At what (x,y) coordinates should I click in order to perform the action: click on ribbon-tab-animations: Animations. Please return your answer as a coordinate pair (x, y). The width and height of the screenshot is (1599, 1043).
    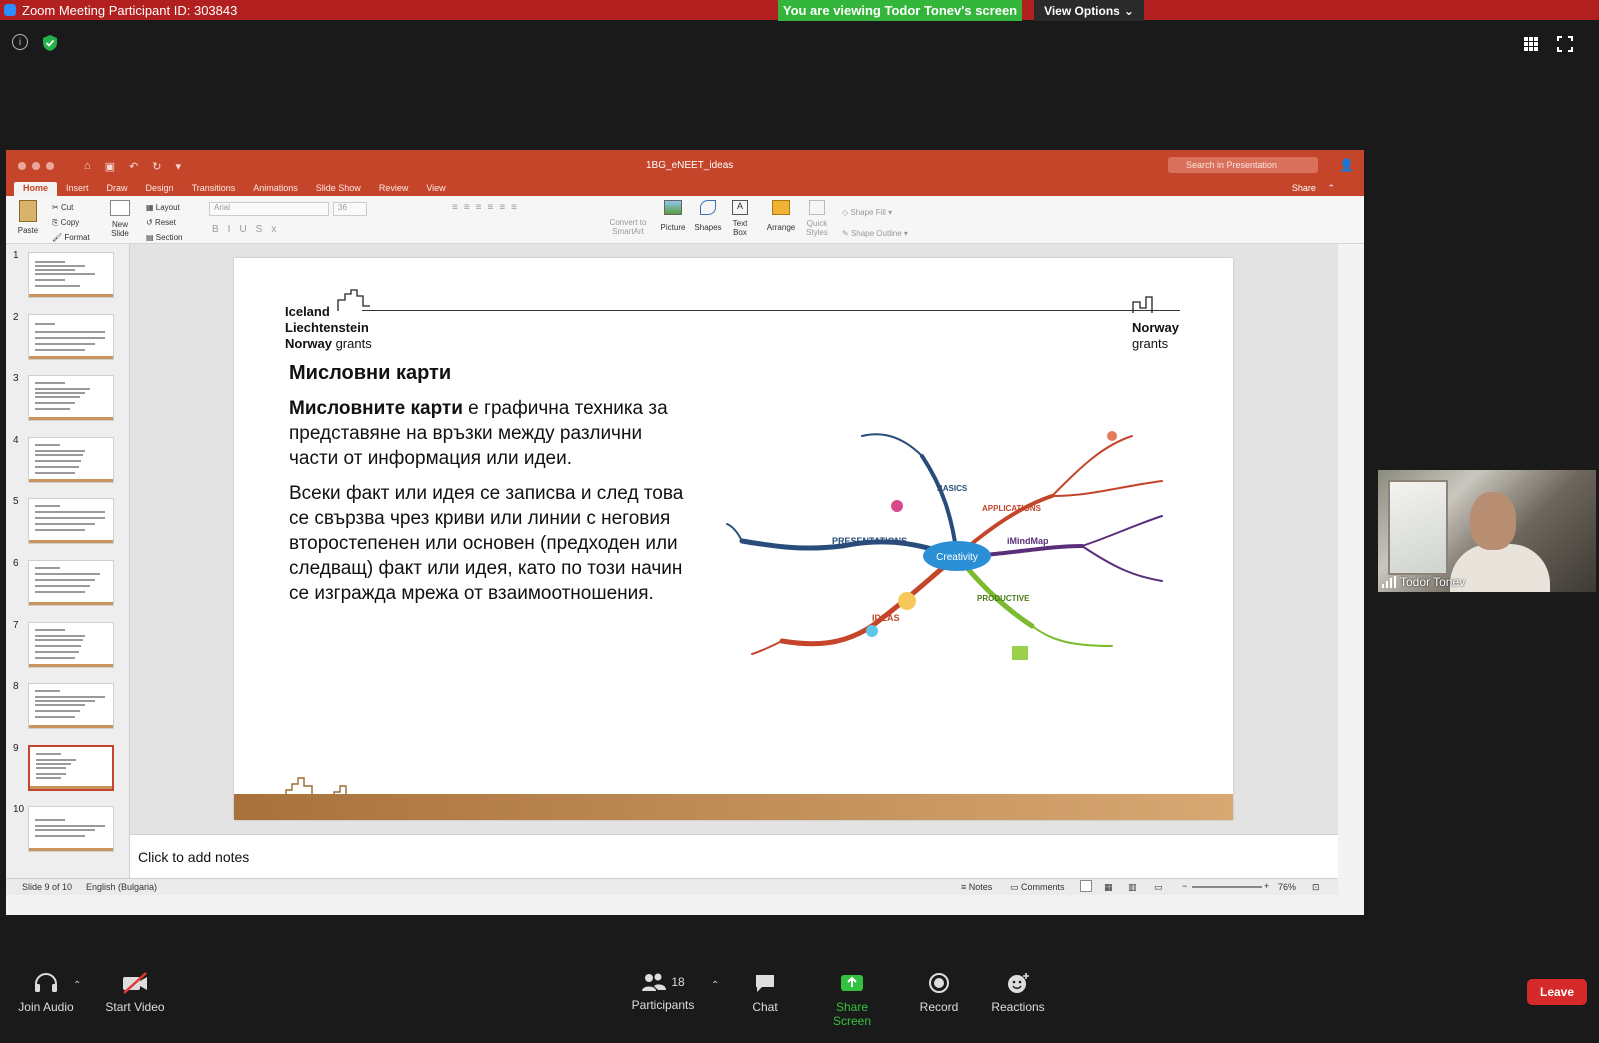
    Looking at the image, I should click on (275, 189).